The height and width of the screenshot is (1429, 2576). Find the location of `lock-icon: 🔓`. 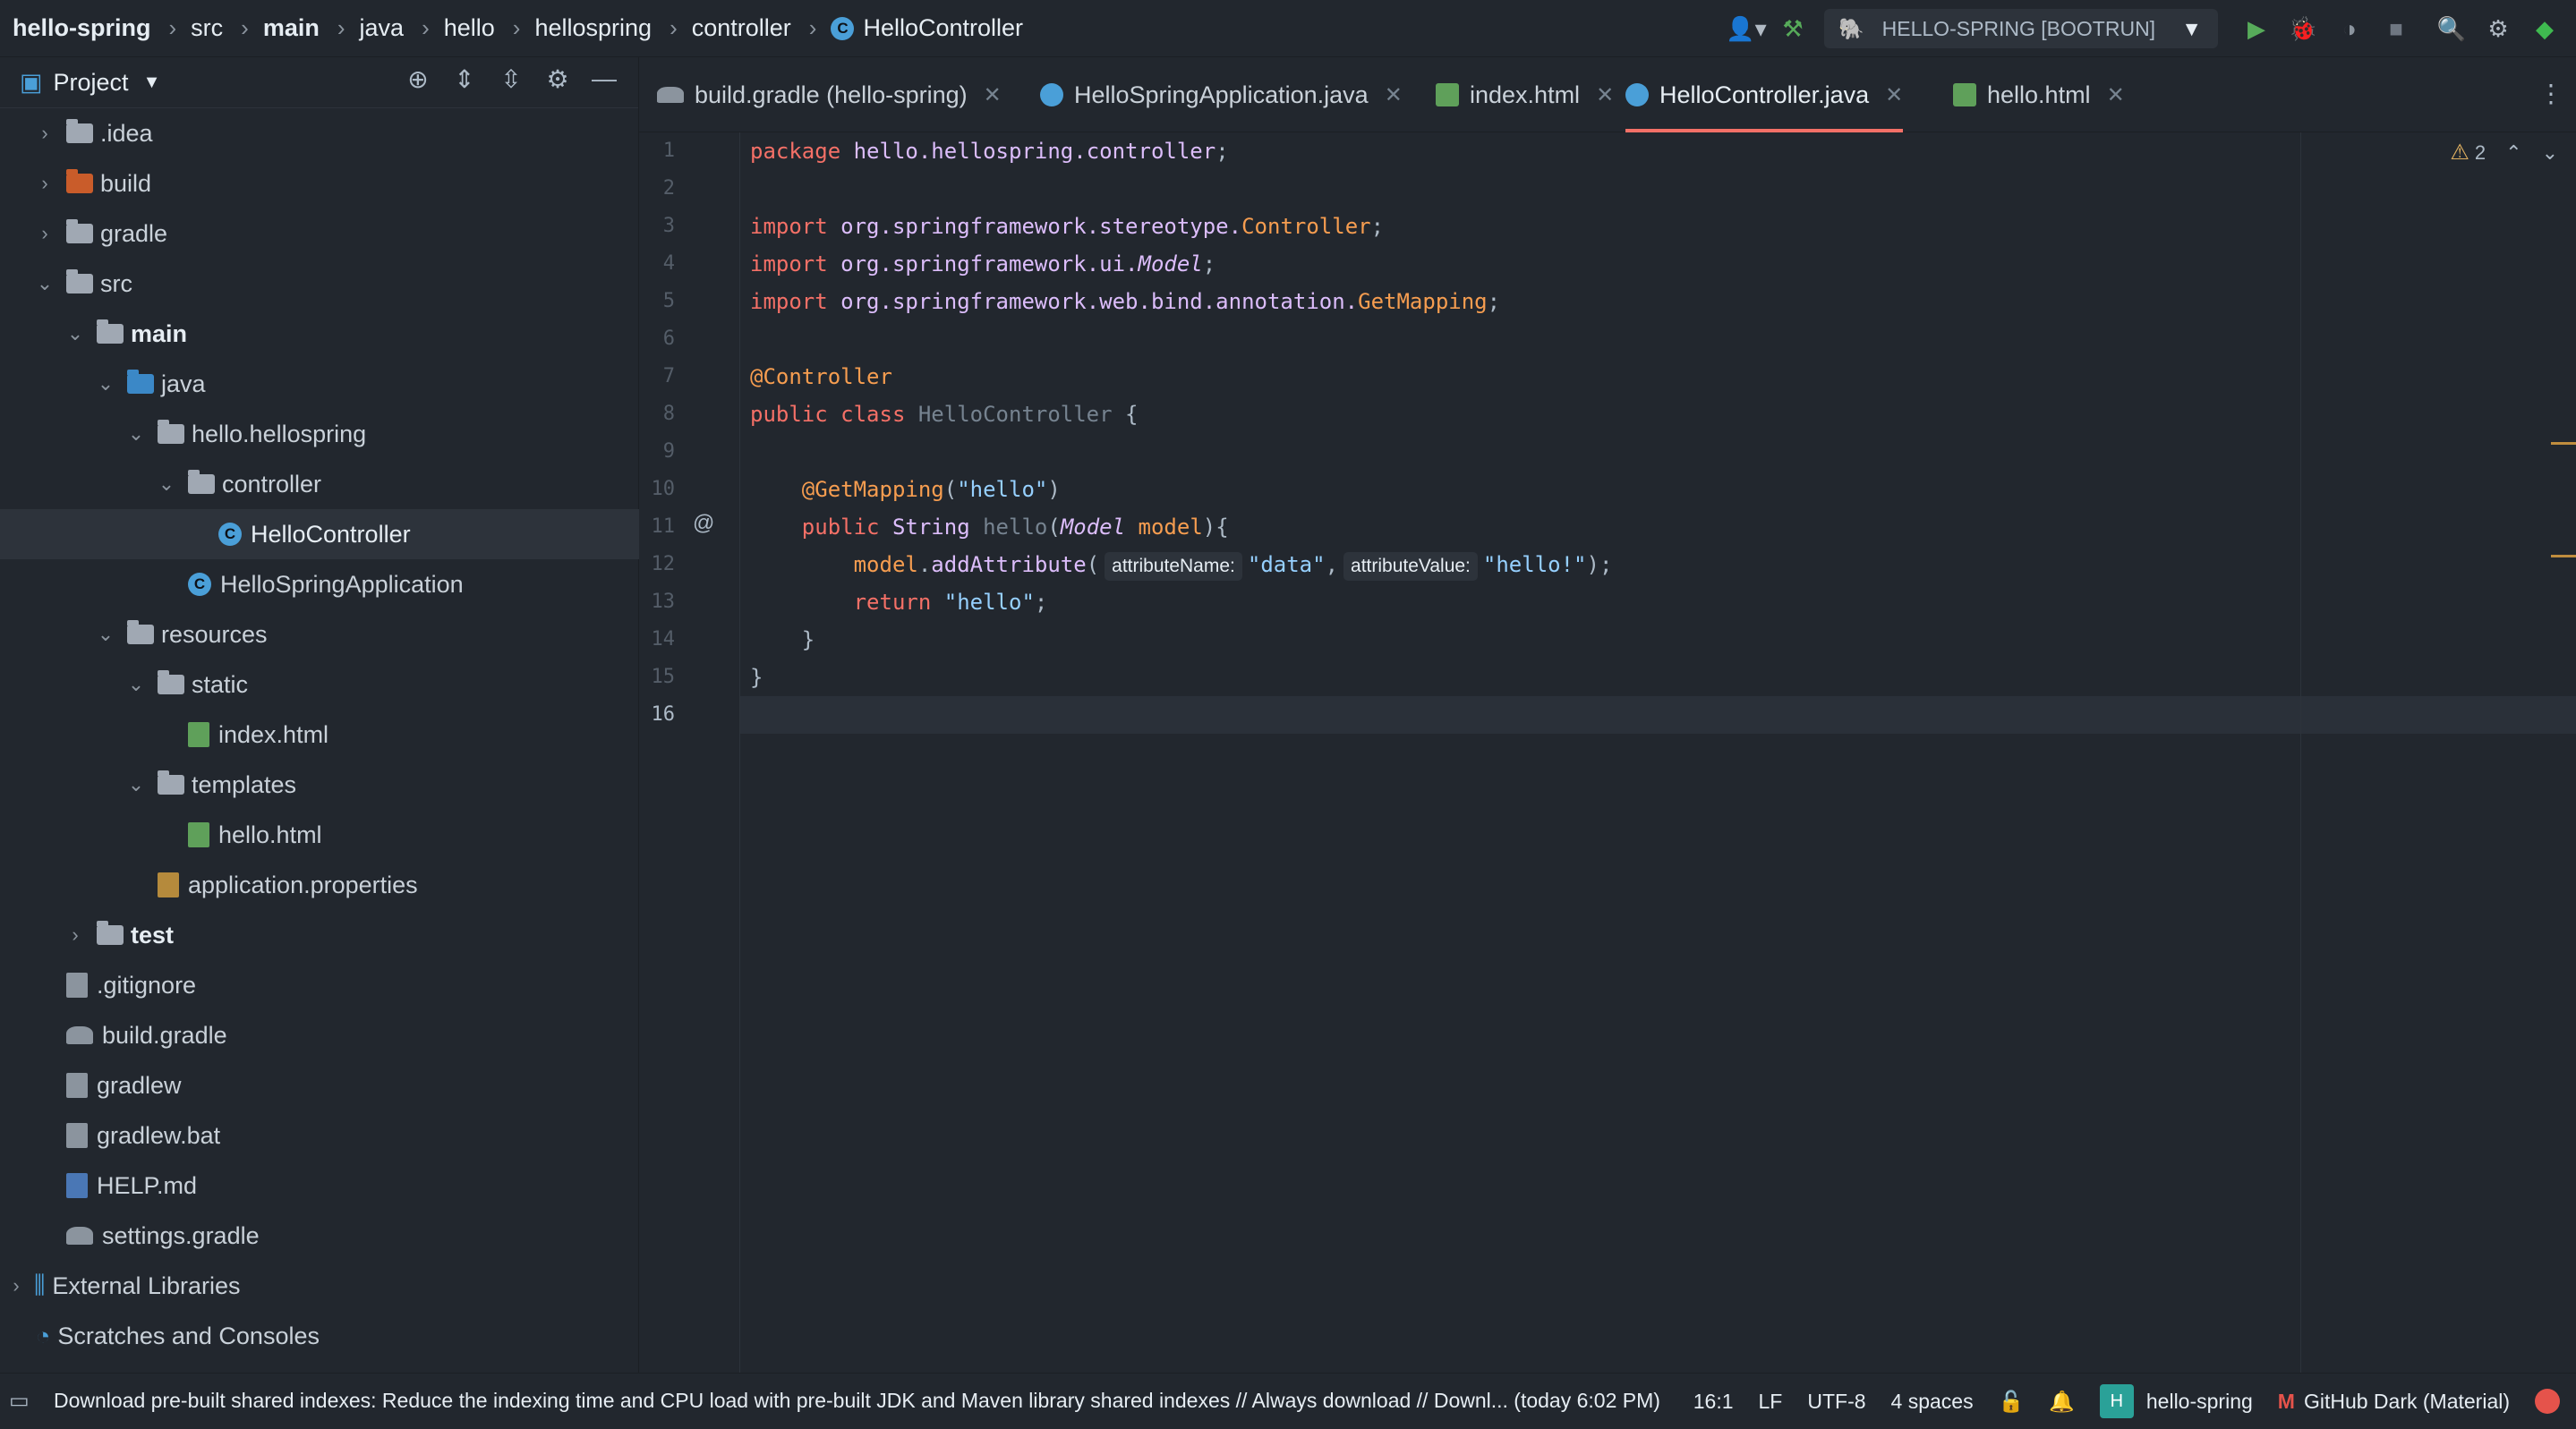

lock-icon: 🔓 is located at coordinates (2012, 1402).